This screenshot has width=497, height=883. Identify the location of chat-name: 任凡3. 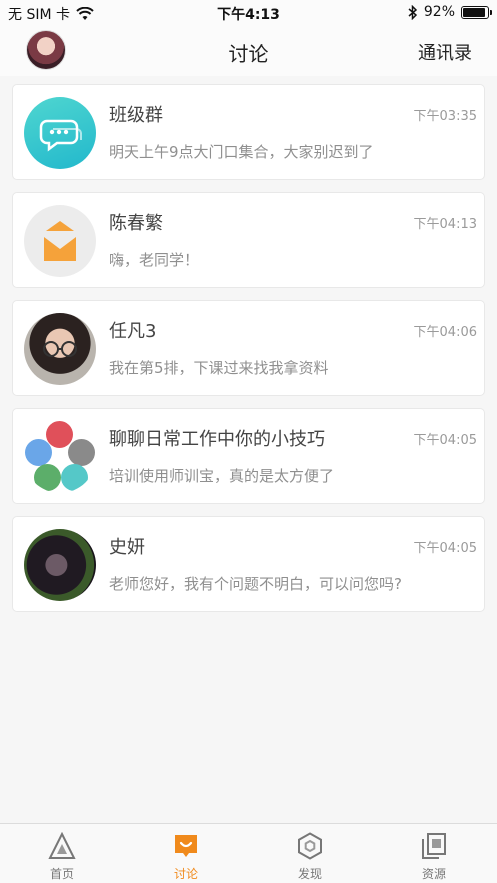
(133, 331).